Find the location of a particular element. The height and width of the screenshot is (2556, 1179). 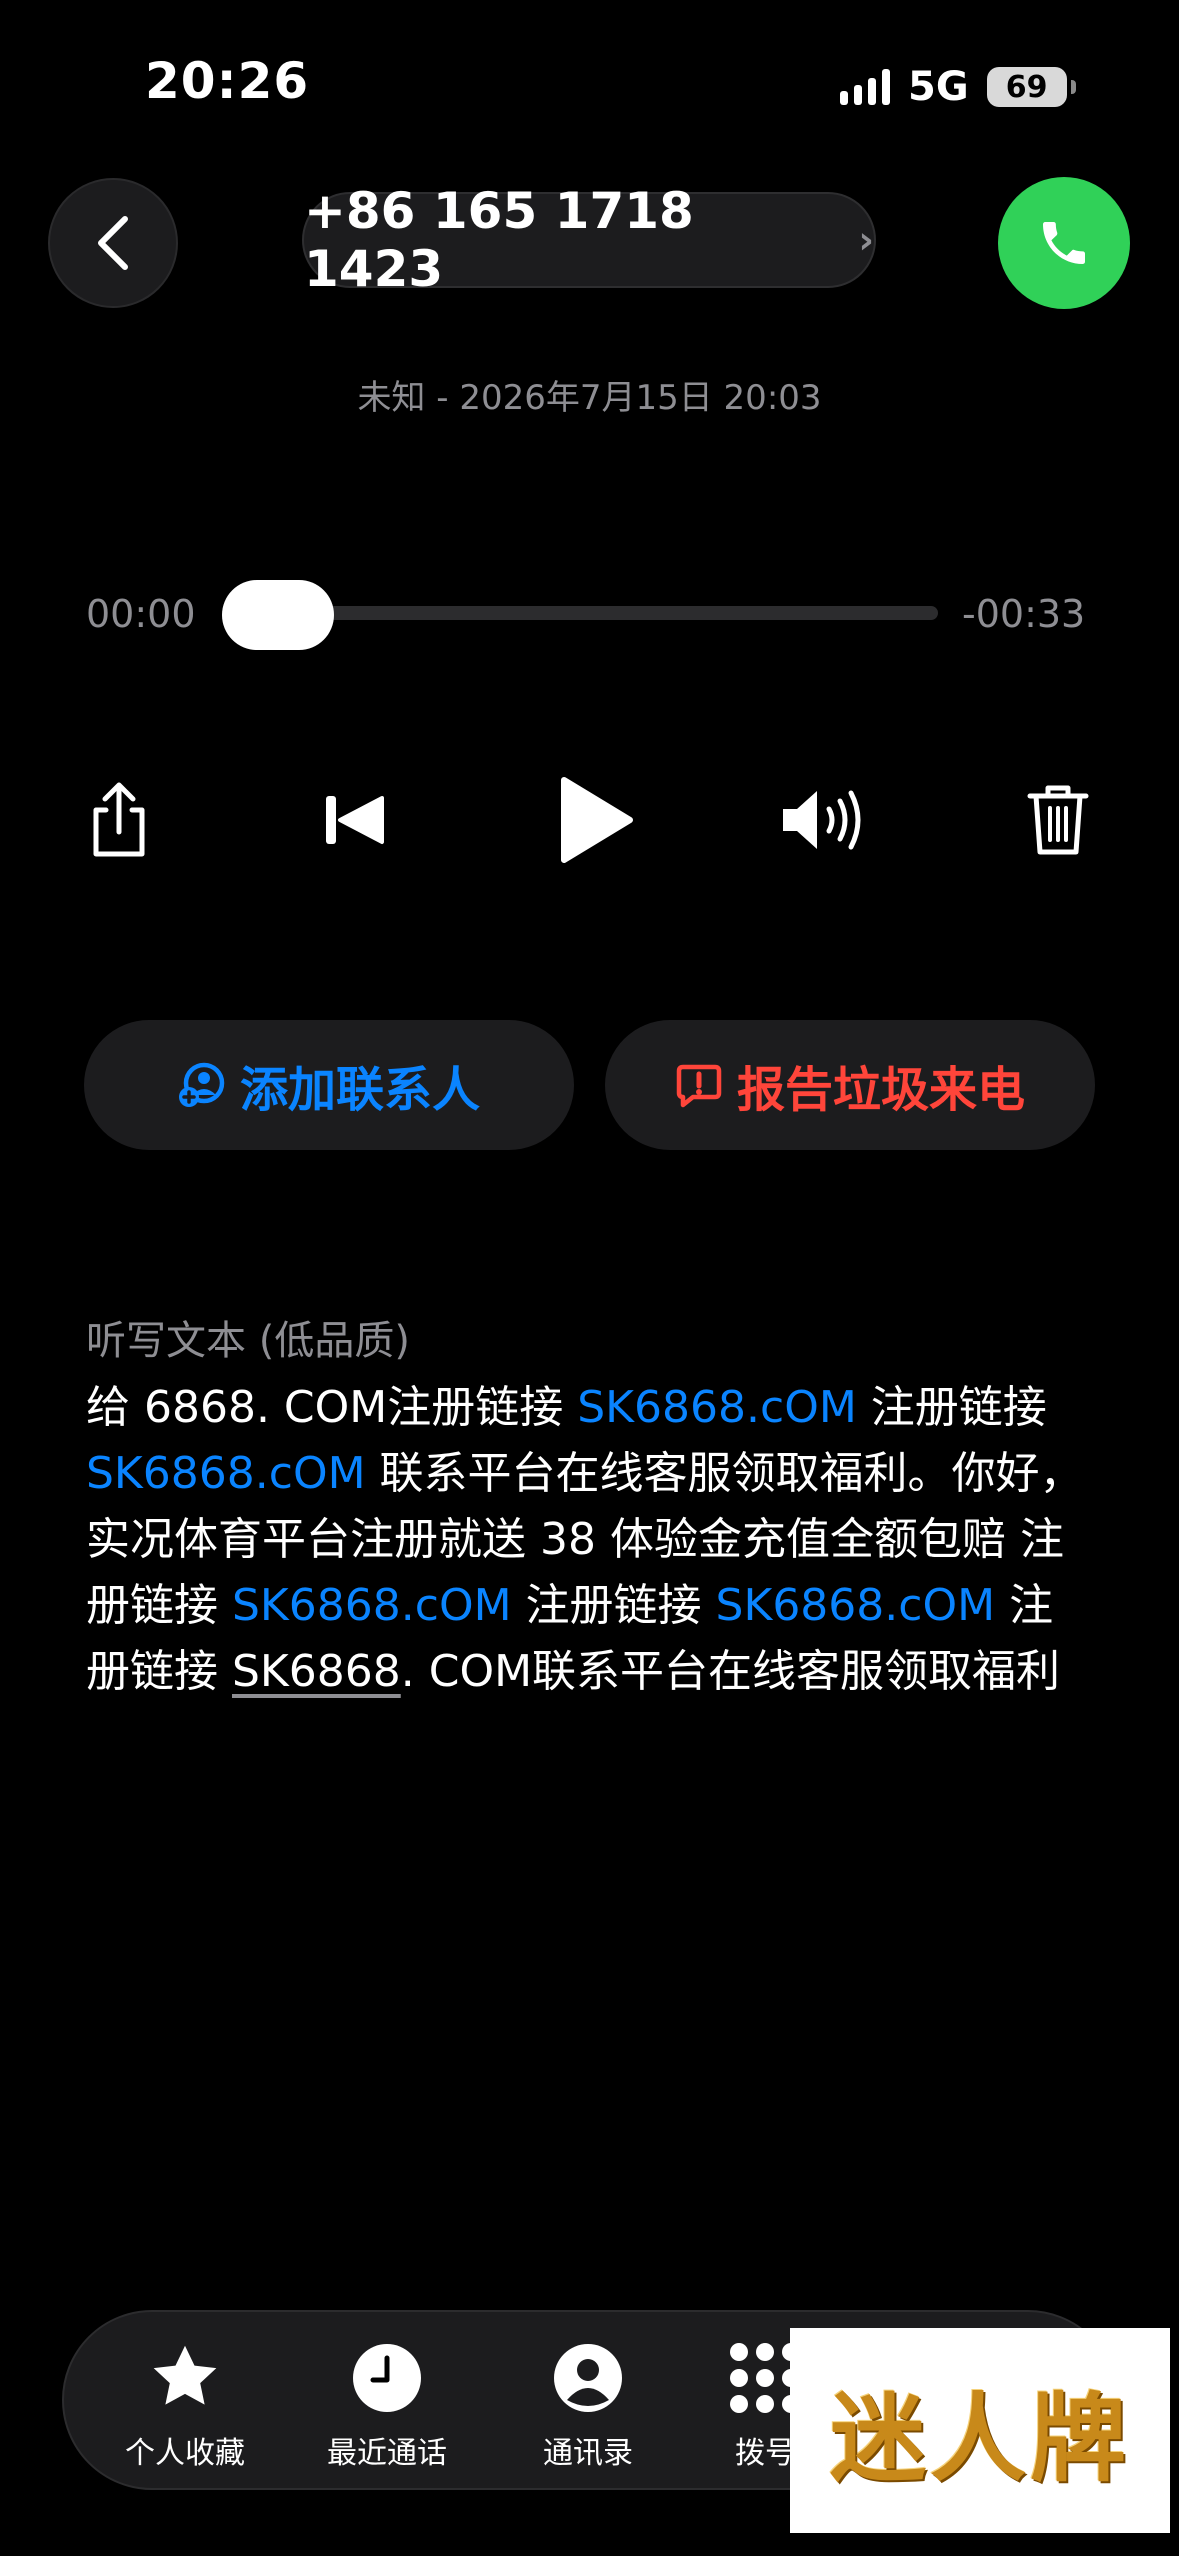

trash-icon is located at coordinates (1058, 820).